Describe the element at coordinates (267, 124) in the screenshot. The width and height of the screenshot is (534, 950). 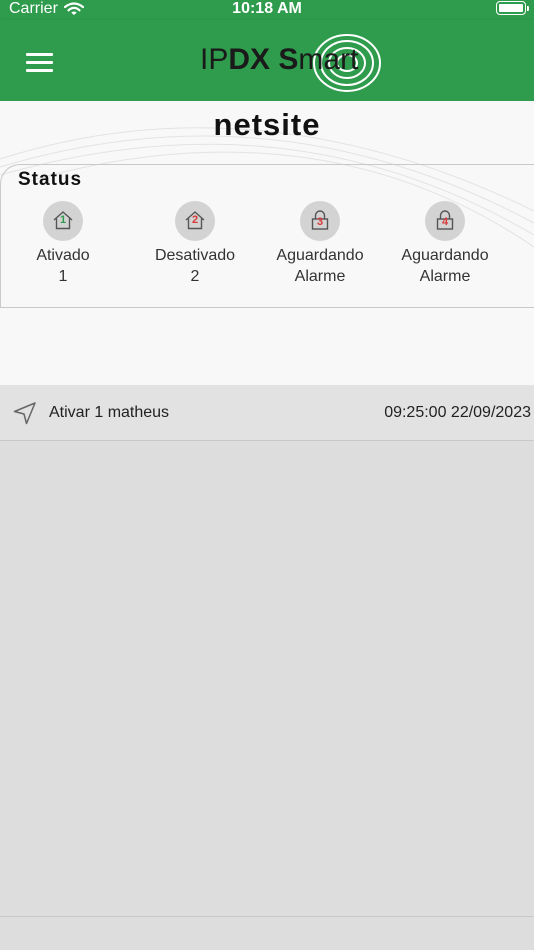
I see `site-title: netsite` at that location.